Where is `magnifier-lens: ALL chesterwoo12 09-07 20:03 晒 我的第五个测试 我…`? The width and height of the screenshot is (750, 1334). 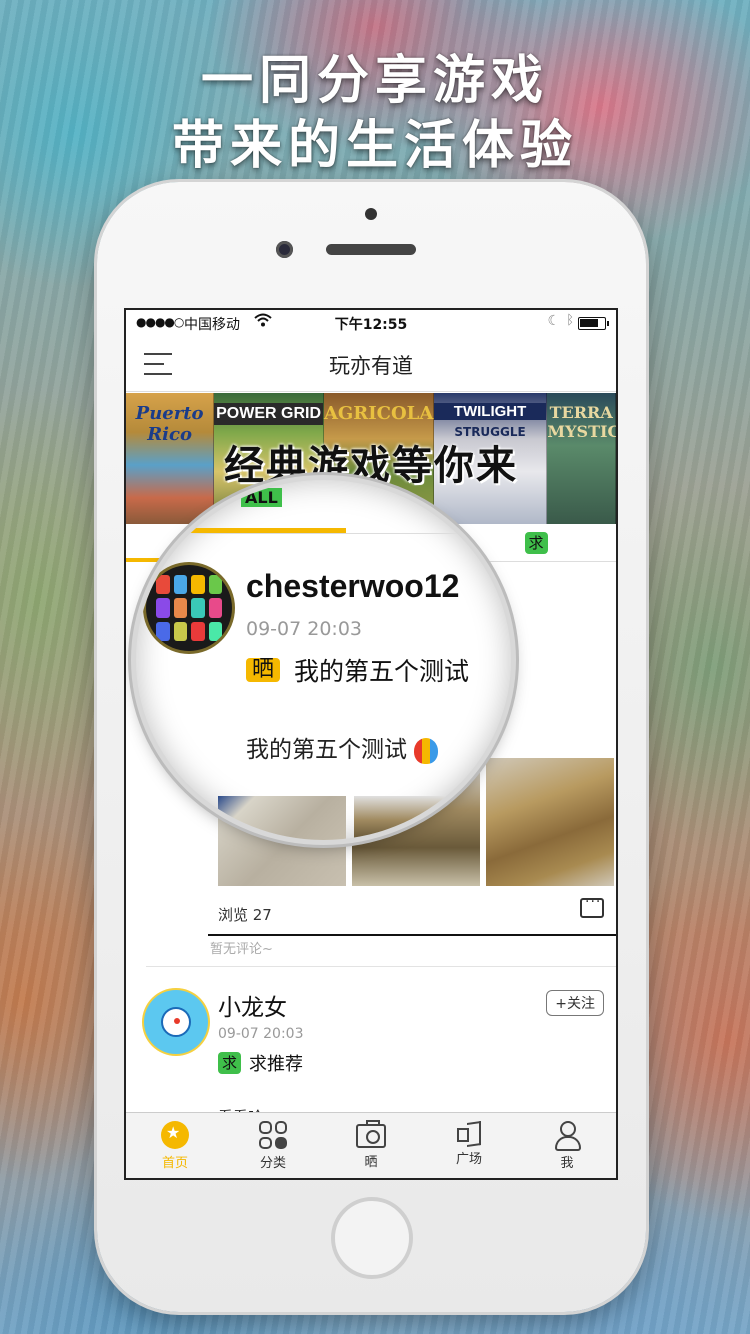
magnifier-lens: ALL chesterwoo12 09-07 20:03 晒 我的第五个测试 我… is located at coordinates (323, 660).